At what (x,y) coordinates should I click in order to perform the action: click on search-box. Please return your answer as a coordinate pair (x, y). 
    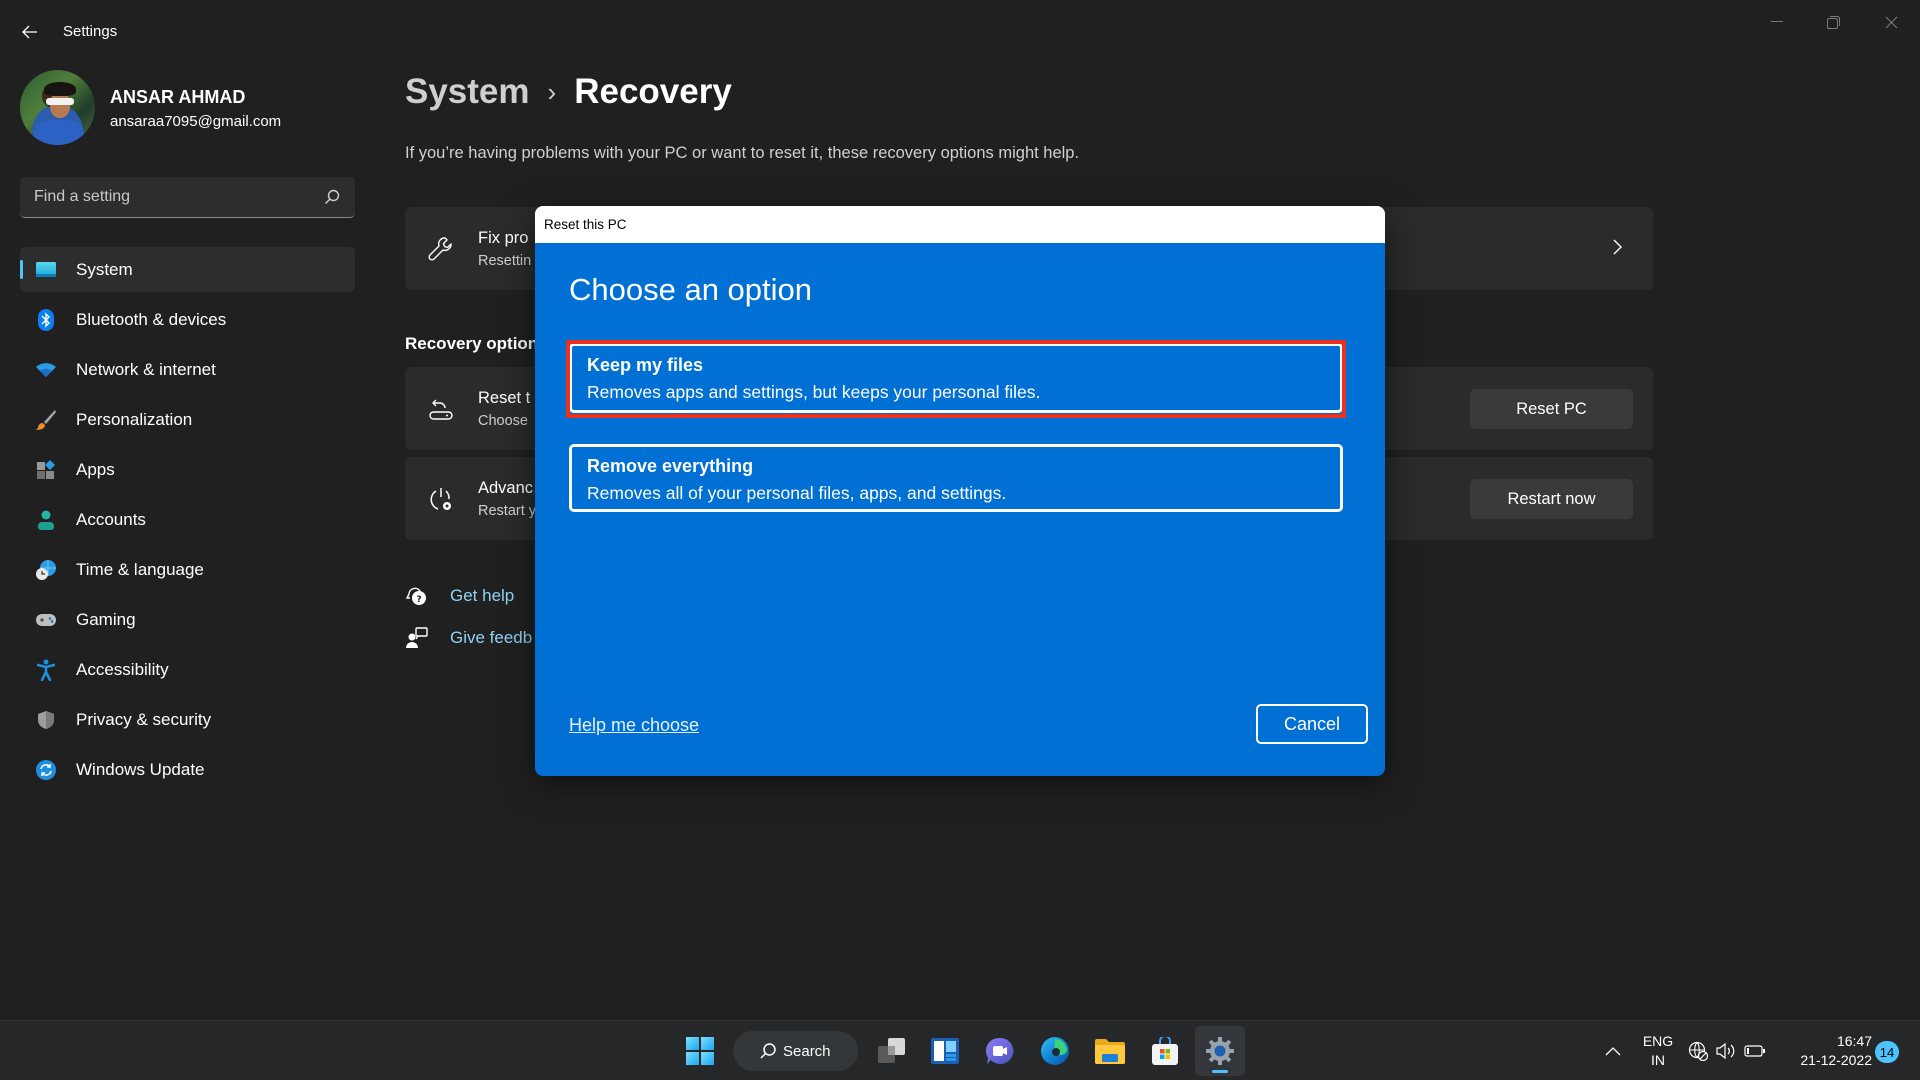
    Looking at the image, I should click on (187, 197).